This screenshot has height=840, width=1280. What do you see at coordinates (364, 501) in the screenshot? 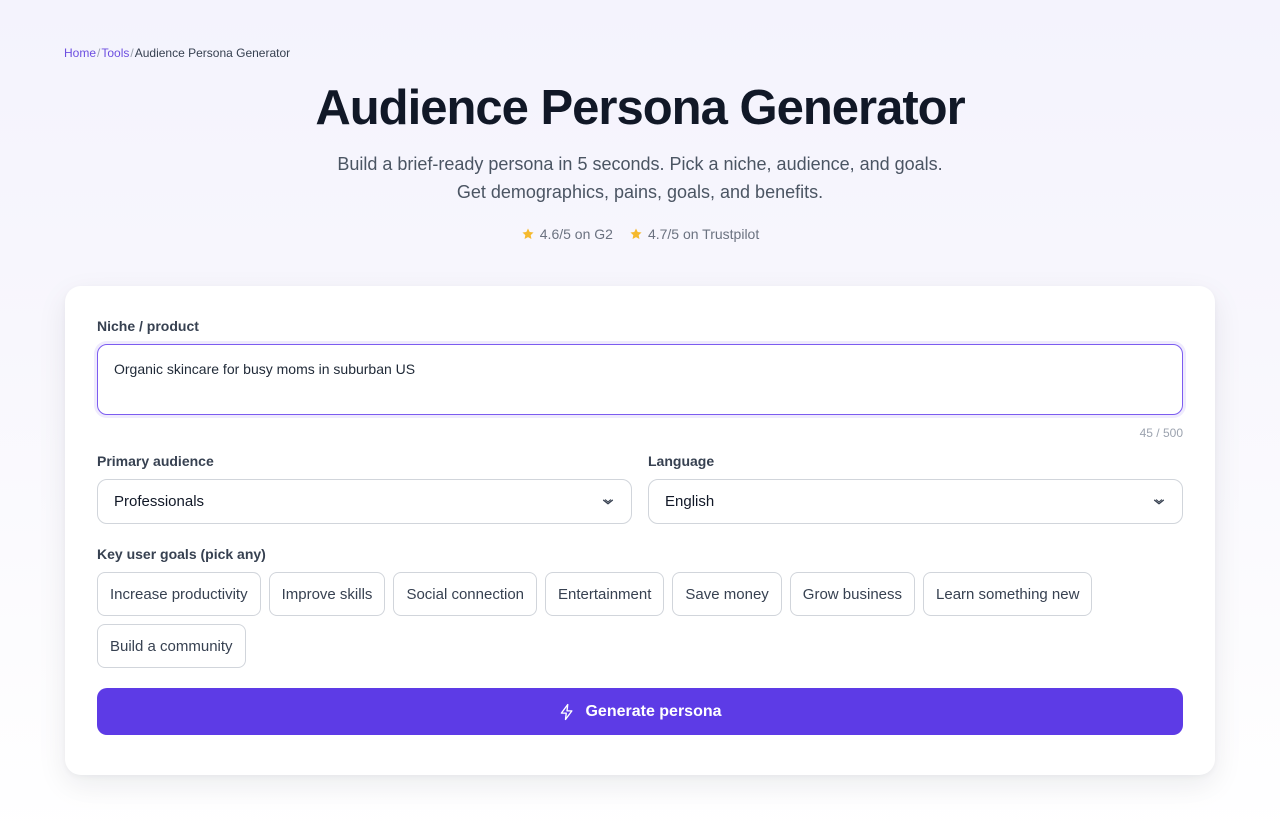
I see `audience-select: Professionals` at bounding box center [364, 501].